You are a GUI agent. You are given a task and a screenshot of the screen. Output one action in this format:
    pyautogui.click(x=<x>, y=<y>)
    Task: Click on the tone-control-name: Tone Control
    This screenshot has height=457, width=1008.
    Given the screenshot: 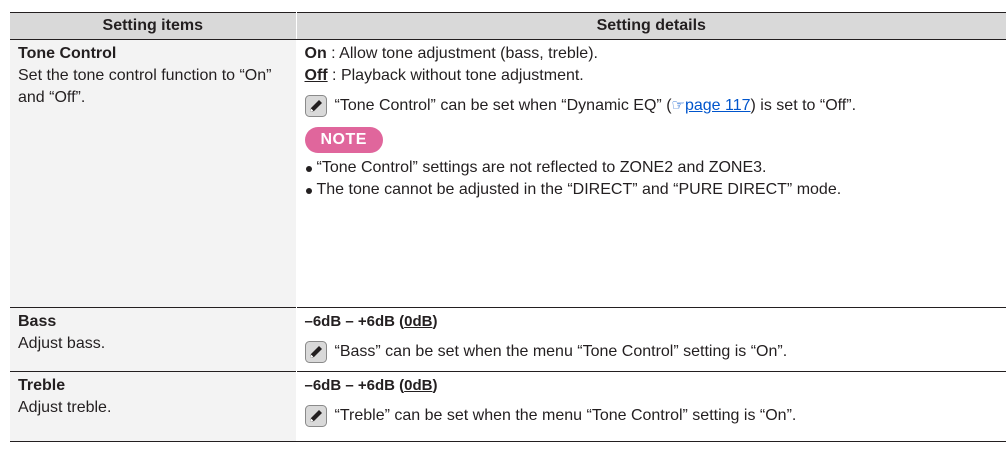 What is the action you would take?
    pyautogui.click(x=67, y=53)
    